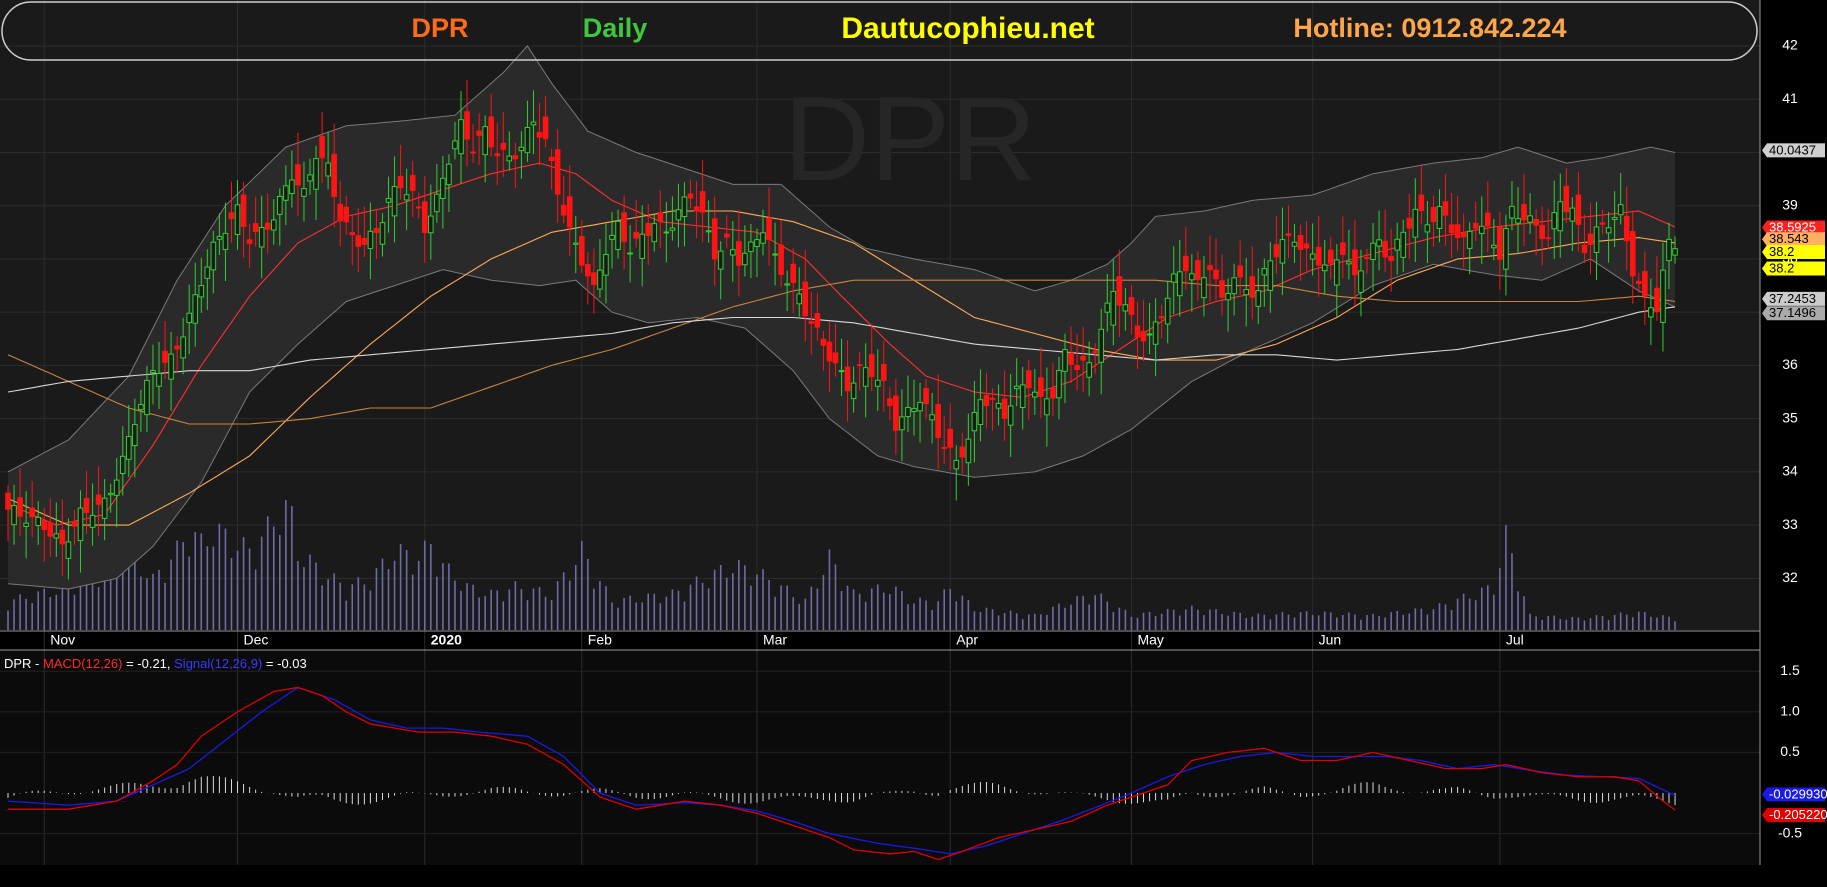  What do you see at coordinates (1790, 751) in the screenshot?
I see `macd-tick-label: 0.5` at bounding box center [1790, 751].